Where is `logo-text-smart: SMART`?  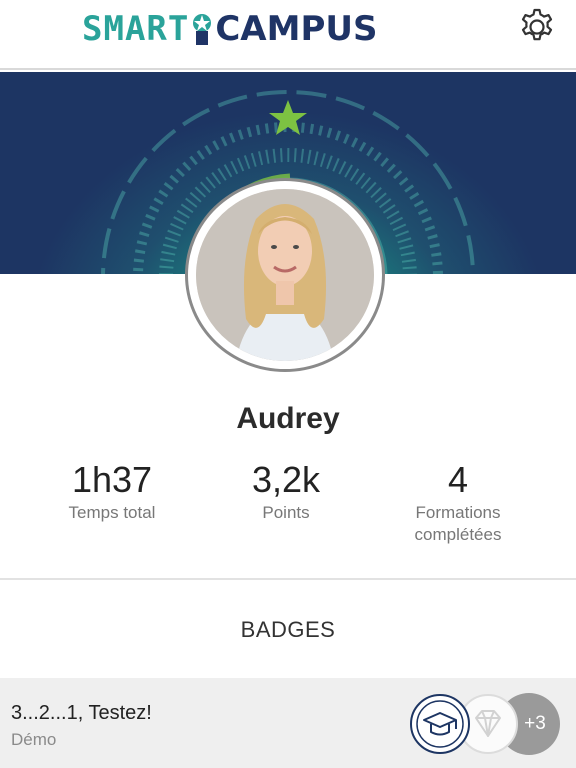 logo-text-smart: SMART is located at coordinates (136, 29).